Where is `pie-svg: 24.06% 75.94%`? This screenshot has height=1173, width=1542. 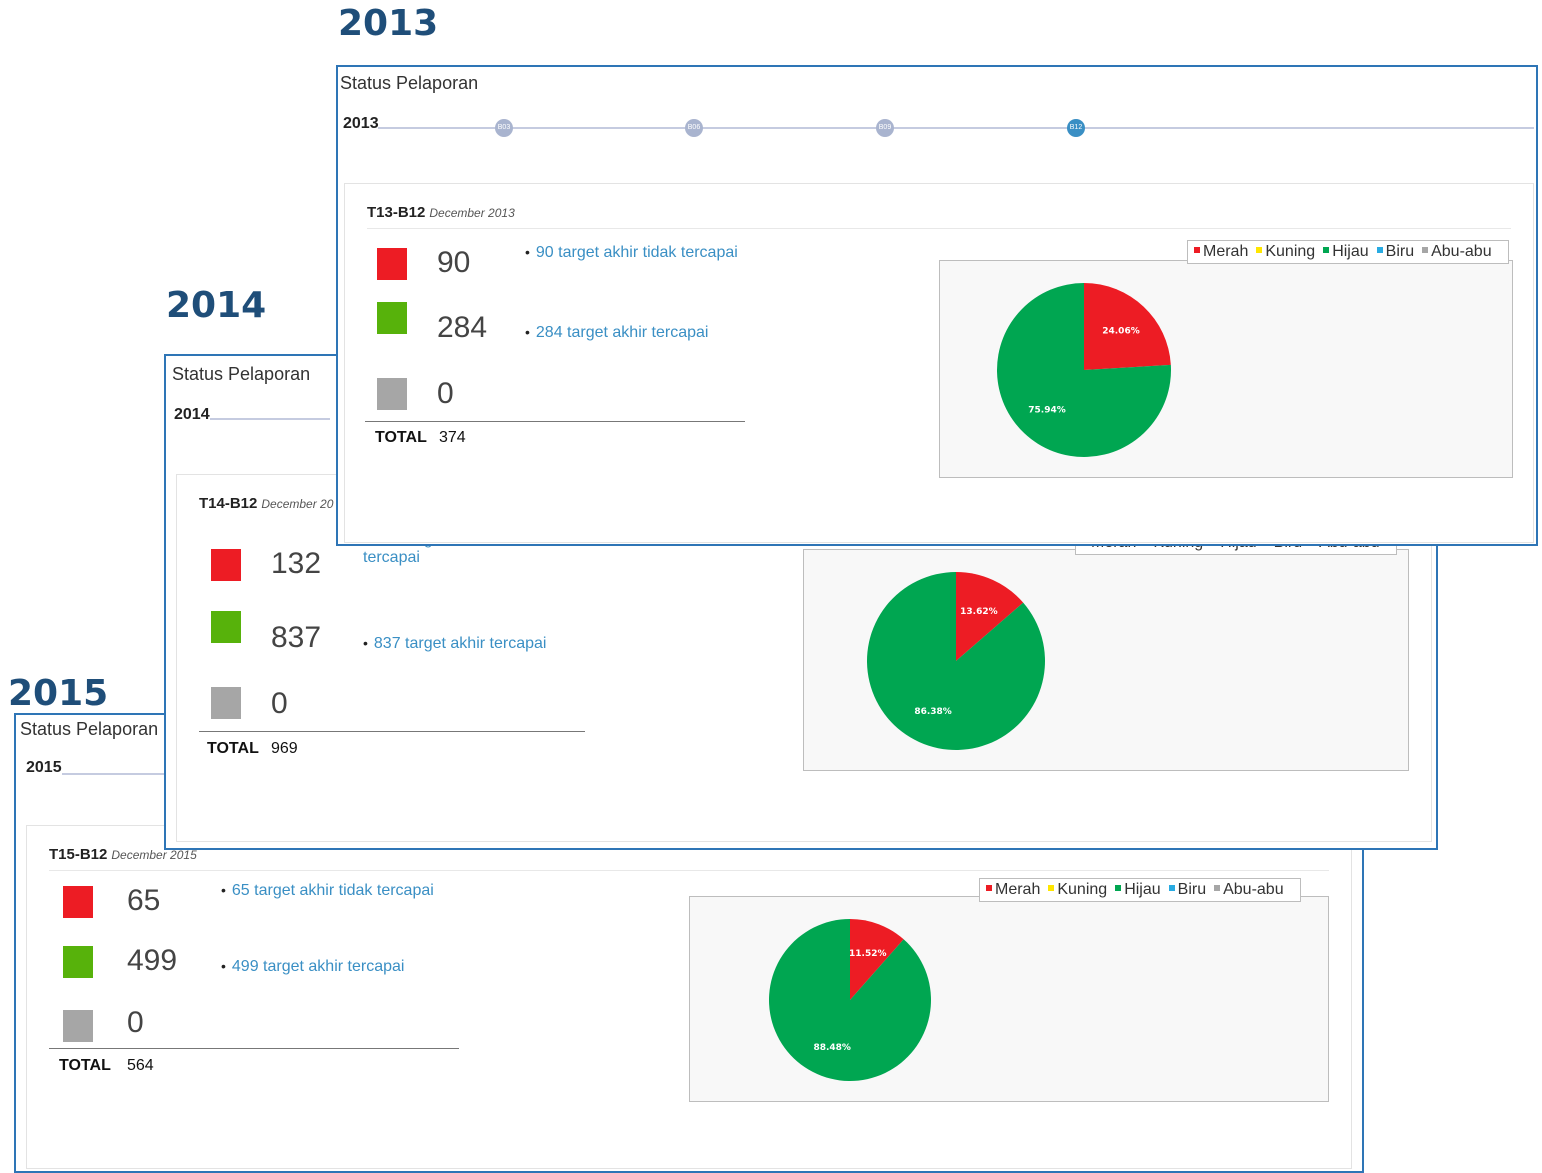 pie-svg: 24.06% 75.94% is located at coordinates (1084, 370).